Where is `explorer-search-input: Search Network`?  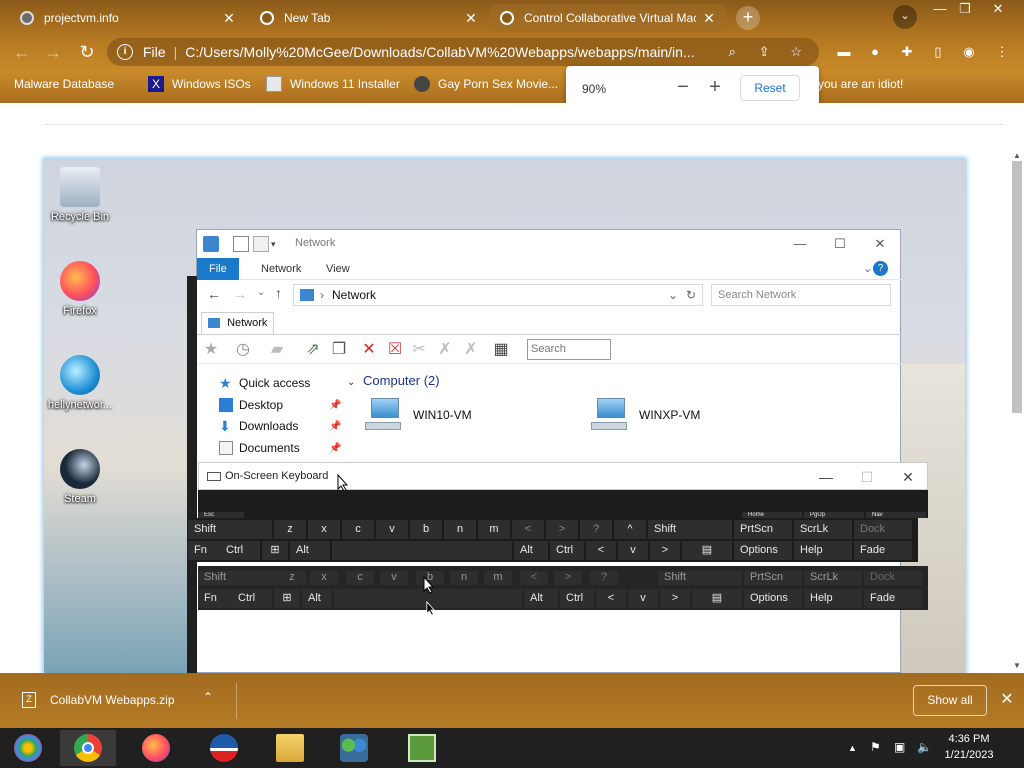
explorer-search-input: Search Network is located at coordinates (801, 295).